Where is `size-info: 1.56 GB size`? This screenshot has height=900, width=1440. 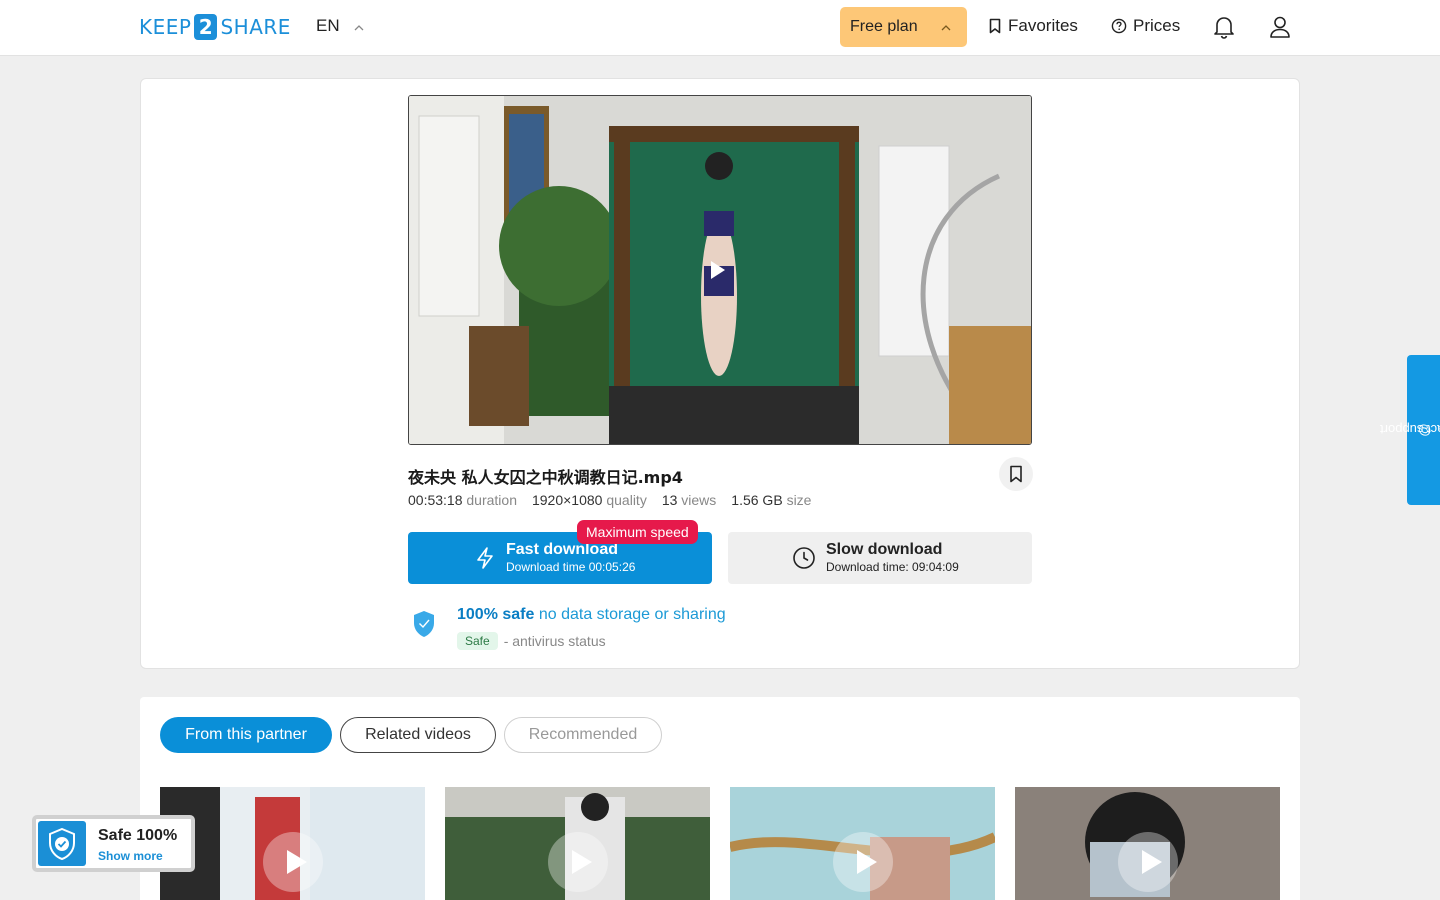
size-info: 1.56 GB size is located at coordinates (771, 500).